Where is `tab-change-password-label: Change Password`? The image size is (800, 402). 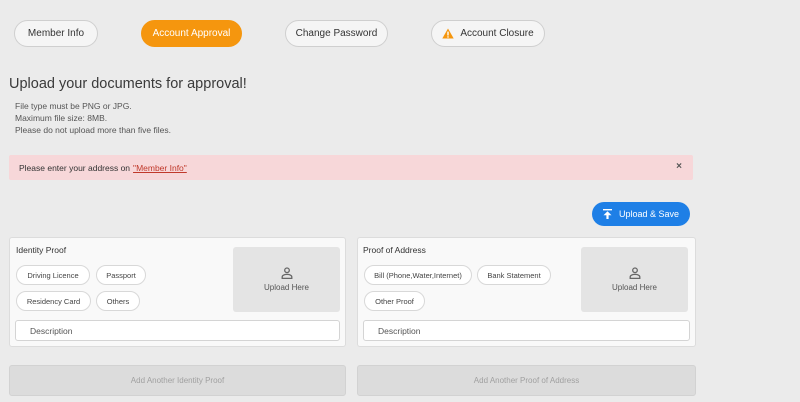 tab-change-password-label: Change Password is located at coordinates (336, 33).